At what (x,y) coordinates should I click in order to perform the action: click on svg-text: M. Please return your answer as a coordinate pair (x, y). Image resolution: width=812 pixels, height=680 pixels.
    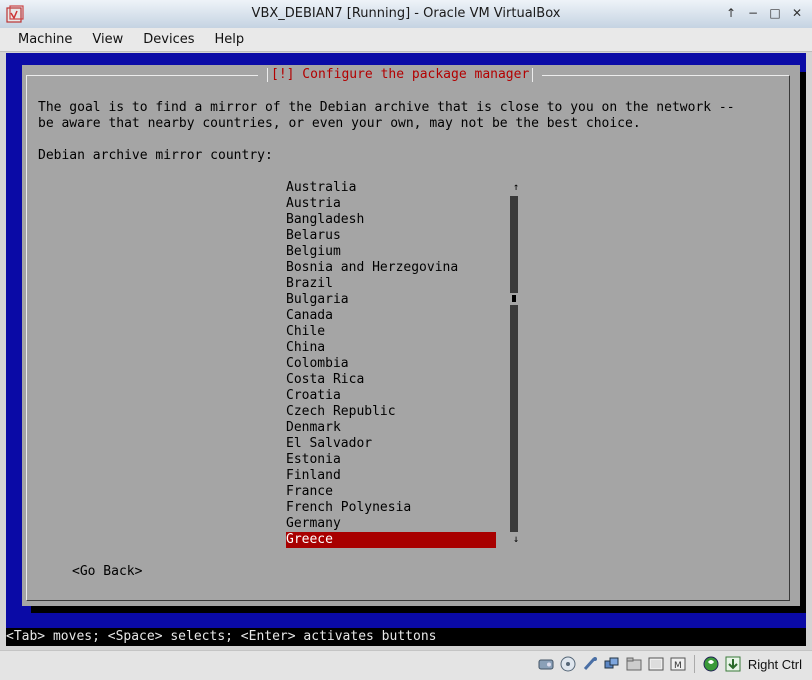
    Looking at the image, I should click on (678, 666).